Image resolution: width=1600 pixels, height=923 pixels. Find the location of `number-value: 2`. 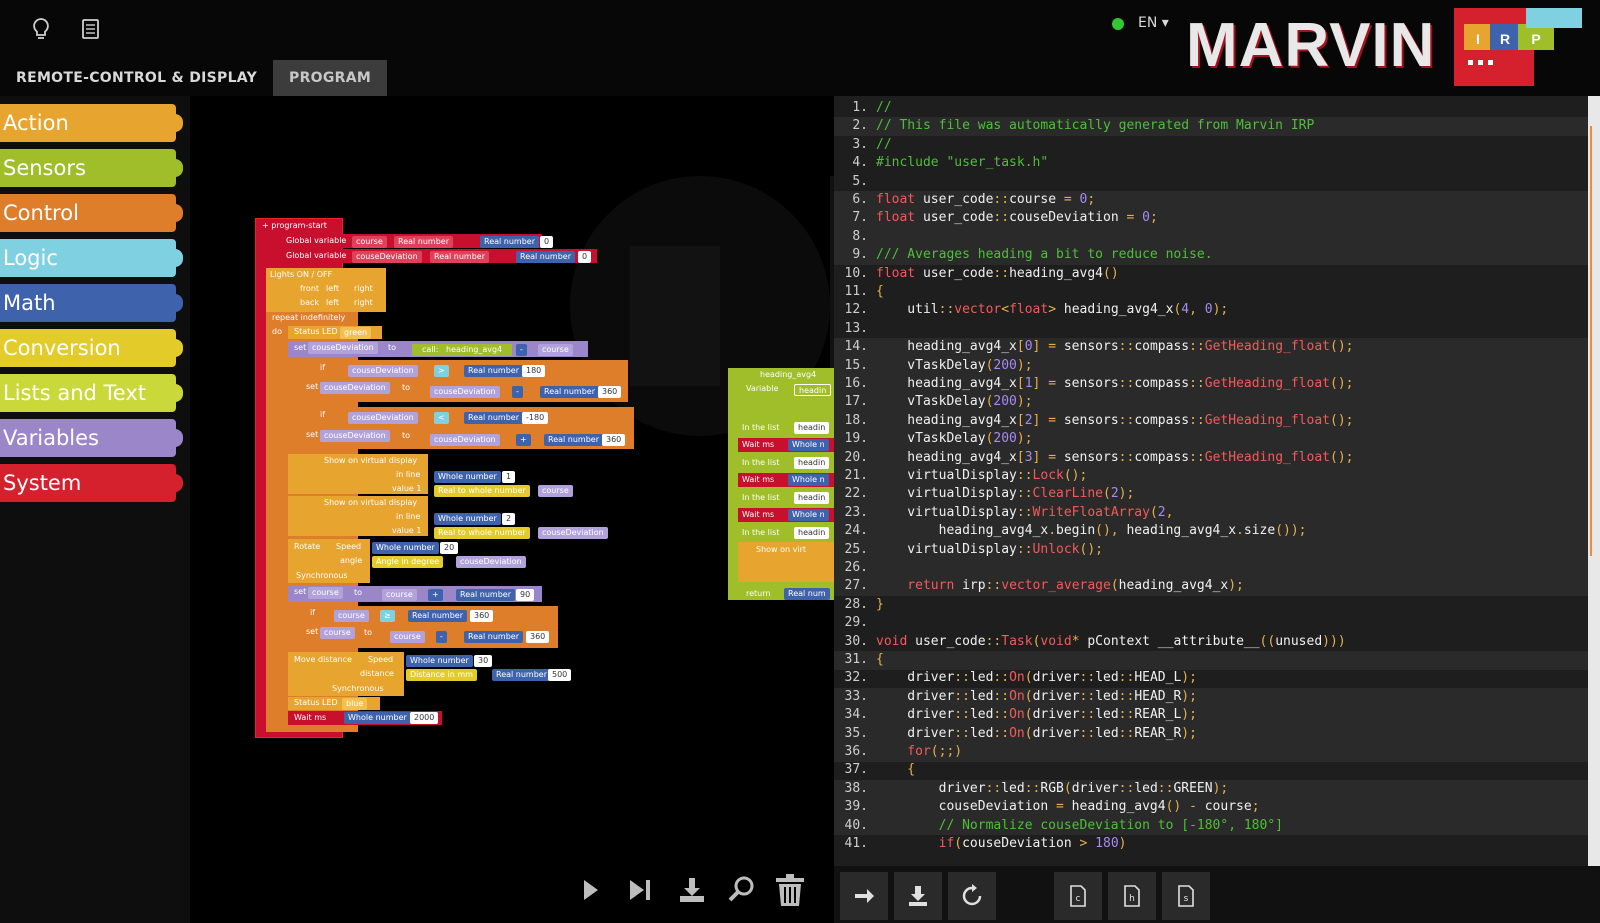

number-value: 2 is located at coordinates (509, 519).